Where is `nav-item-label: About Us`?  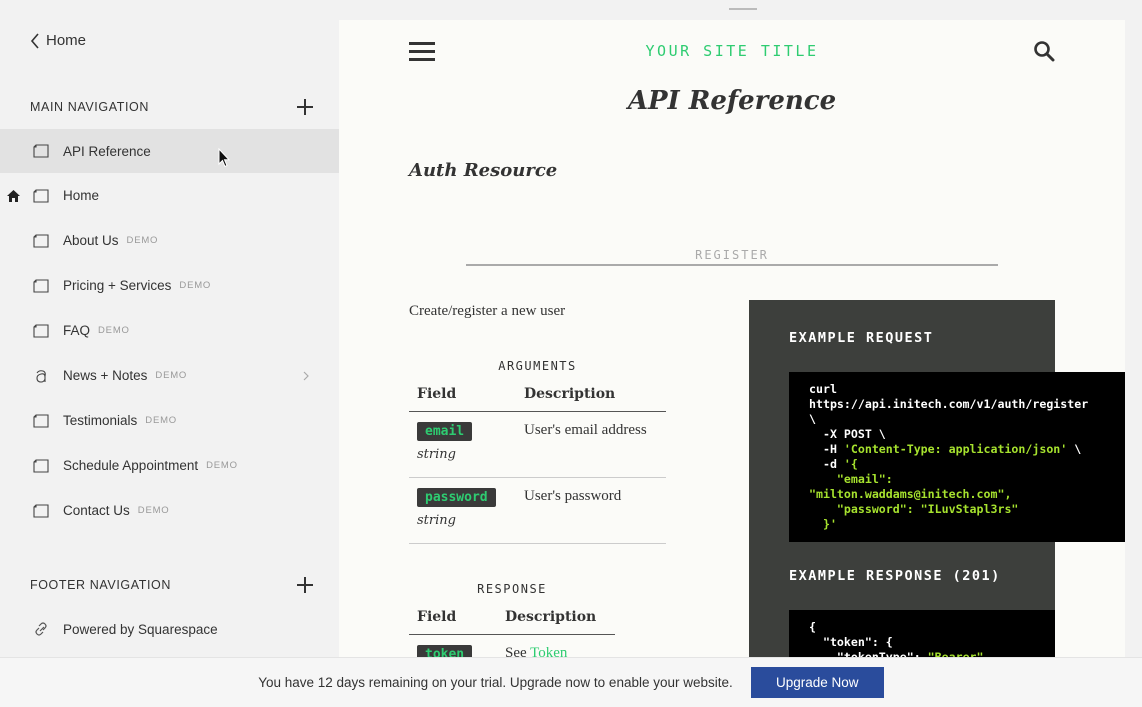
nav-item-label: About Us is located at coordinates (91, 240).